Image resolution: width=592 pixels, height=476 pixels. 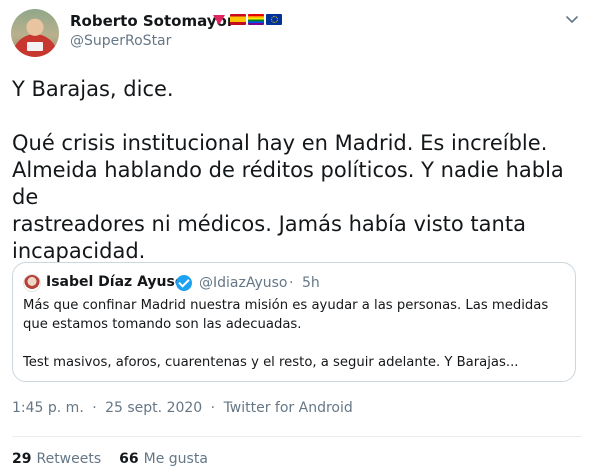 I want to click on tweet-date: 25 sept. 2020, so click(x=153, y=408).